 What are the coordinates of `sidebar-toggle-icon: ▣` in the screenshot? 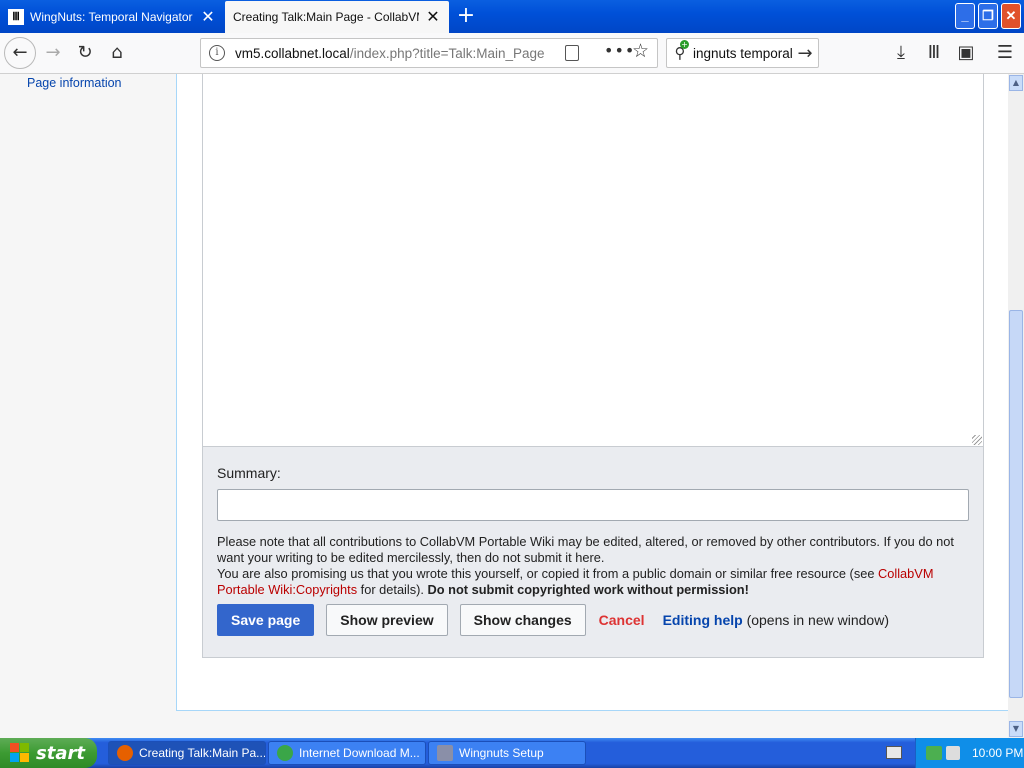 It's located at (966, 53).